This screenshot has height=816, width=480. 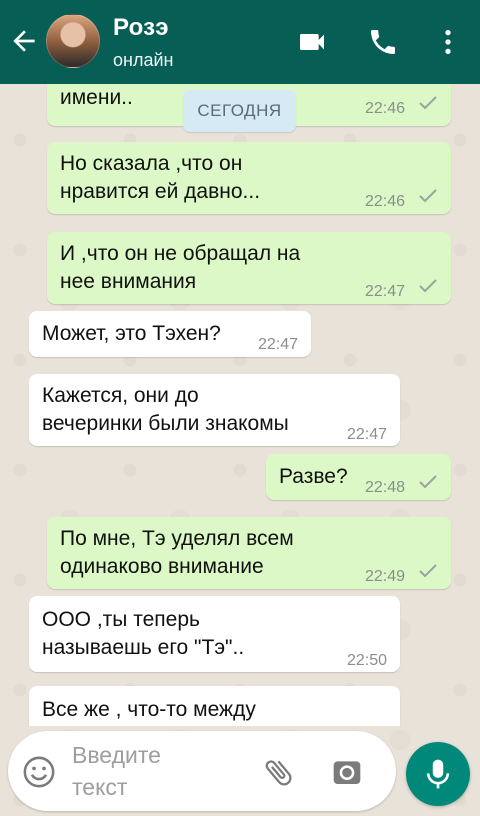 What do you see at coordinates (313, 476) in the screenshot?
I see `message-text: Разве?` at bounding box center [313, 476].